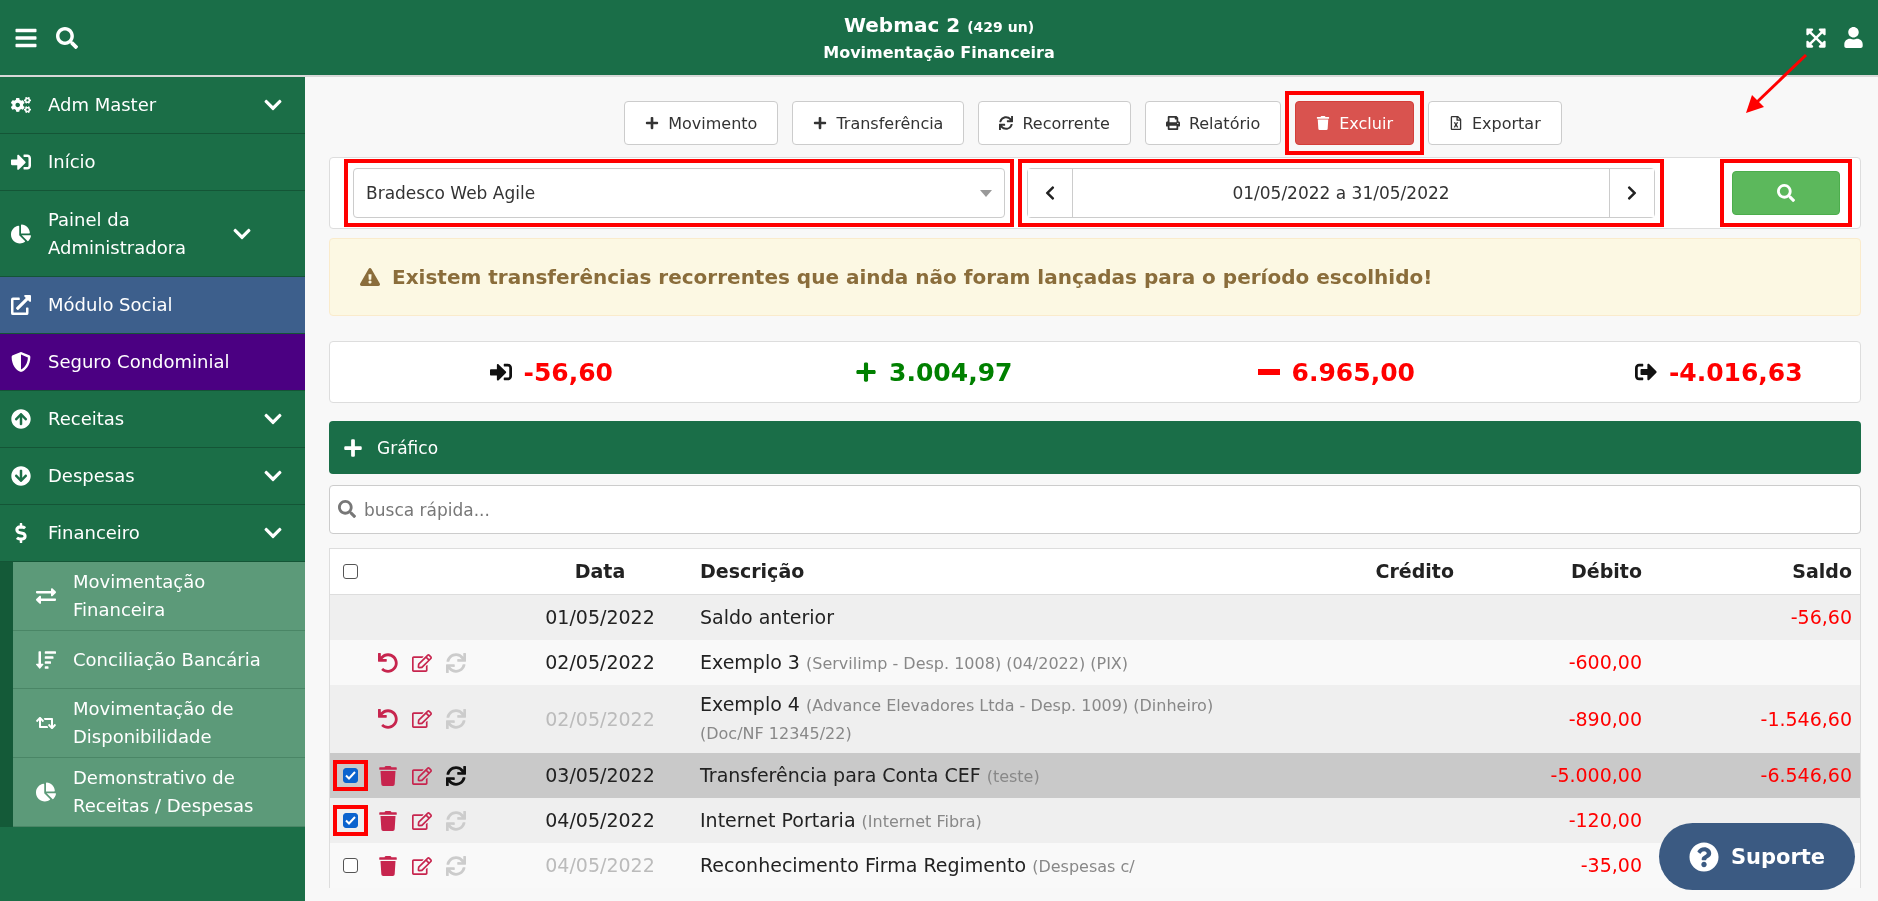 This screenshot has width=1878, height=901. Describe the element at coordinates (1645, 372) in the screenshot. I see `sign-out-icon` at that location.